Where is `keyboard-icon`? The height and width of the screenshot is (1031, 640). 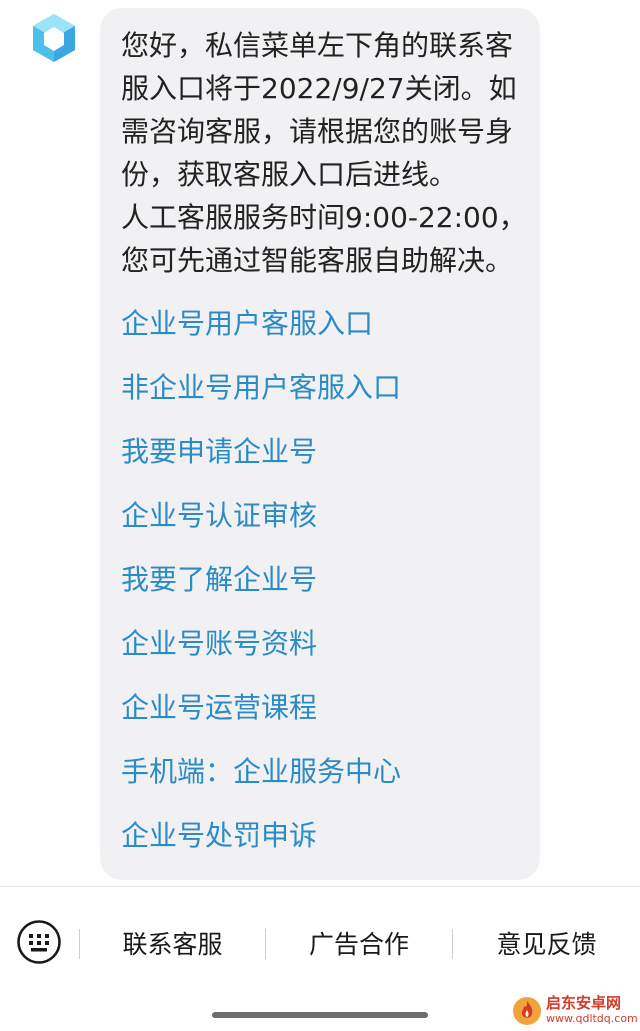 keyboard-icon is located at coordinates (39, 942).